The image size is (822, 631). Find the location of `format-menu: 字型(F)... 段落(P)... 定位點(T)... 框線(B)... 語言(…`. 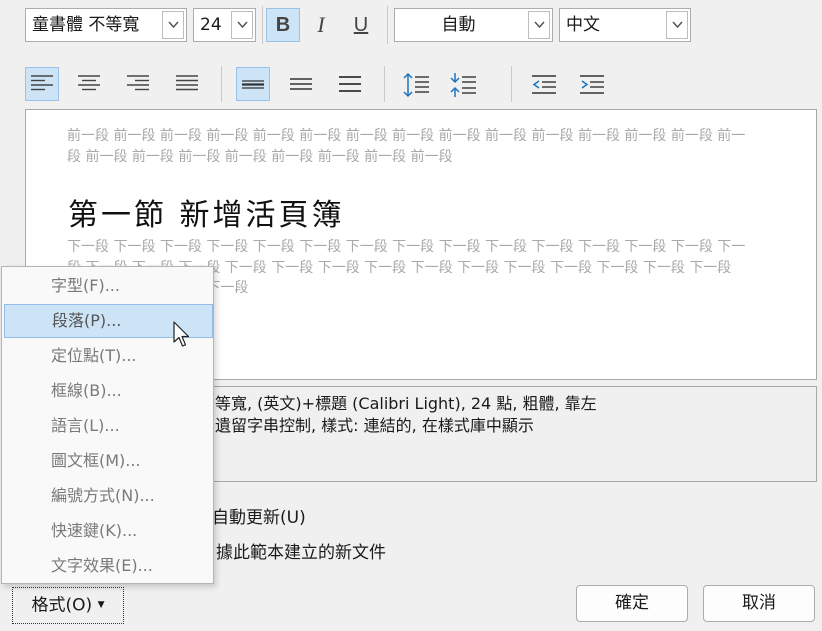

format-menu: 字型(F)... 段落(P)... 定位點(T)... 框線(B)... 語言(… is located at coordinates (107, 425).